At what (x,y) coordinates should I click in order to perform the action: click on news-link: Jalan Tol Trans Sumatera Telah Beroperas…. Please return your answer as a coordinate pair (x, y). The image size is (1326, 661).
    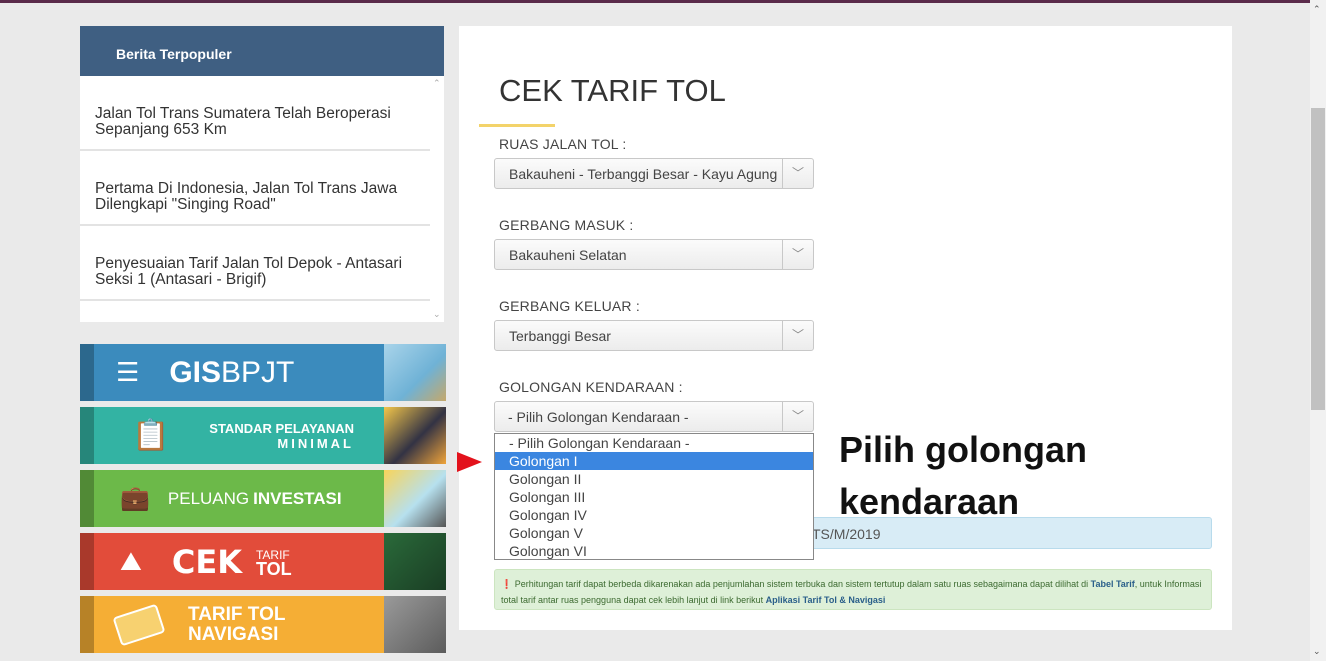
    Looking at the image, I should click on (255, 113).